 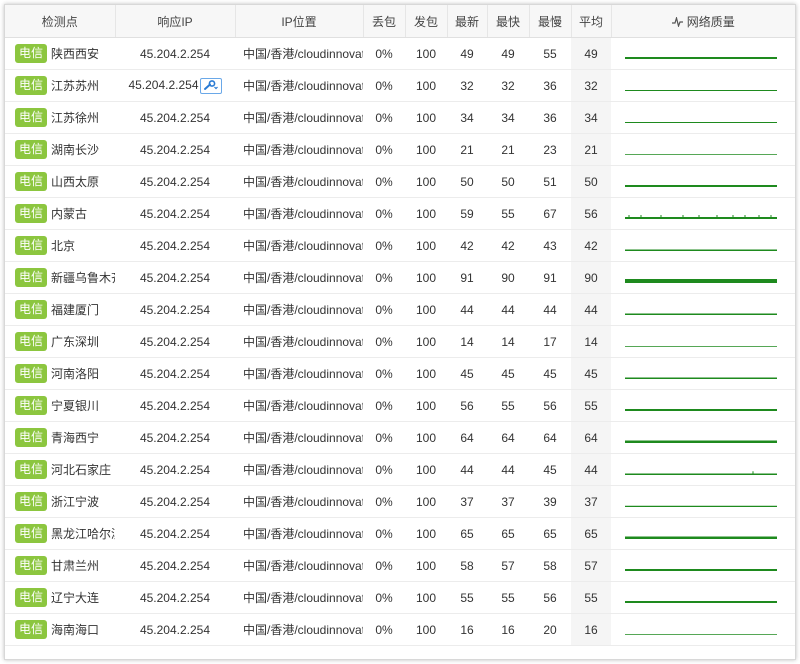 I want to click on header-node: 检测点, so click(x=60, y=21).